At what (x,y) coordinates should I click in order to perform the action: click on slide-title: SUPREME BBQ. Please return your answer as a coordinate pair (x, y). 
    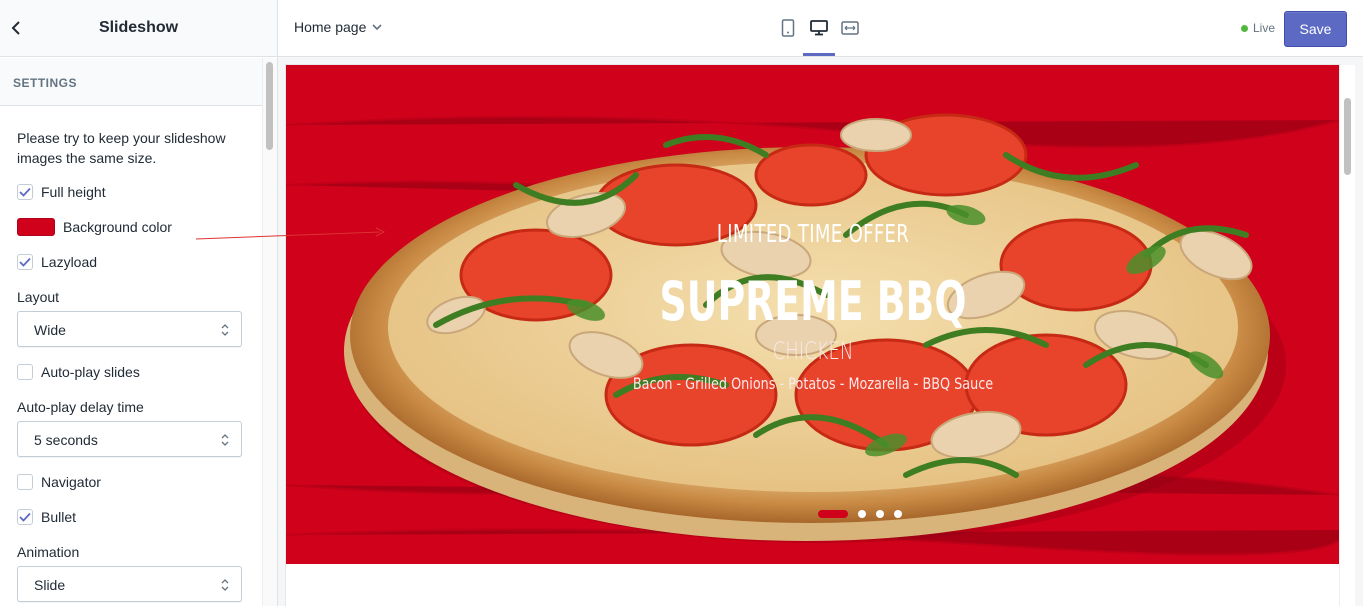
    Looking at the image, I should click on (813, 301).